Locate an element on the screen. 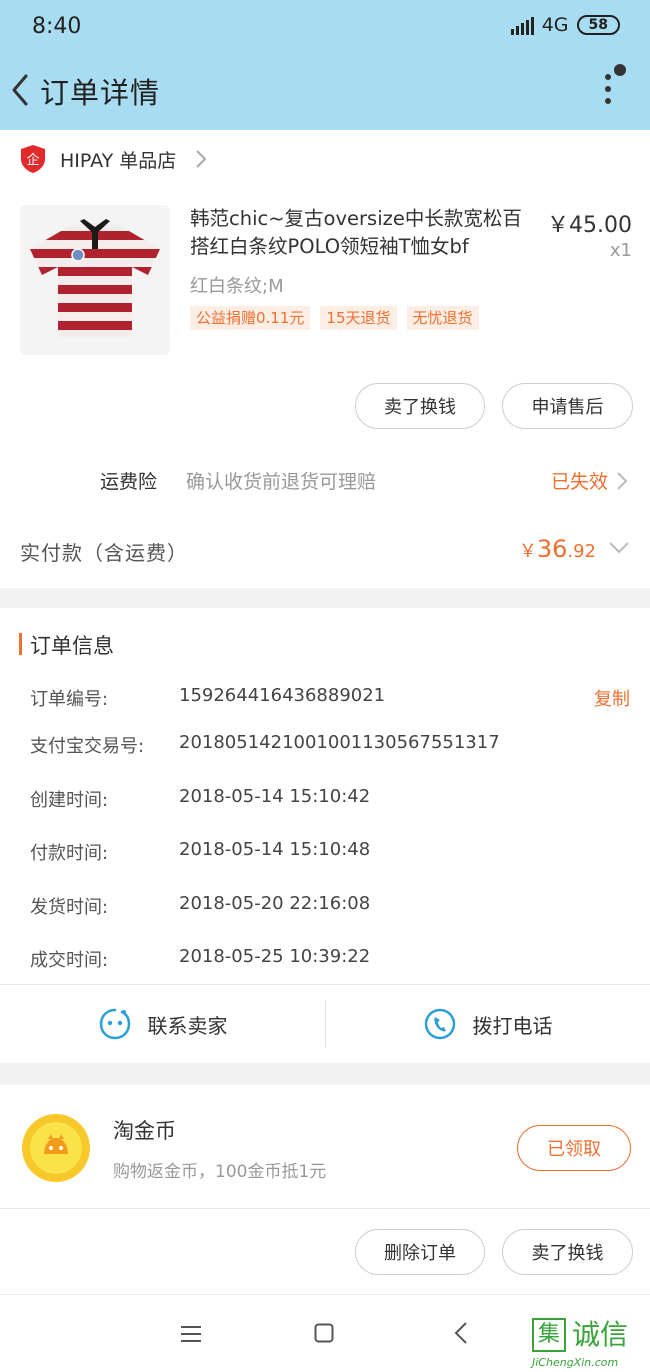 This screenshot has width=650, height=1372. info-key: 订单编号: is located at coordinates (69, 699).